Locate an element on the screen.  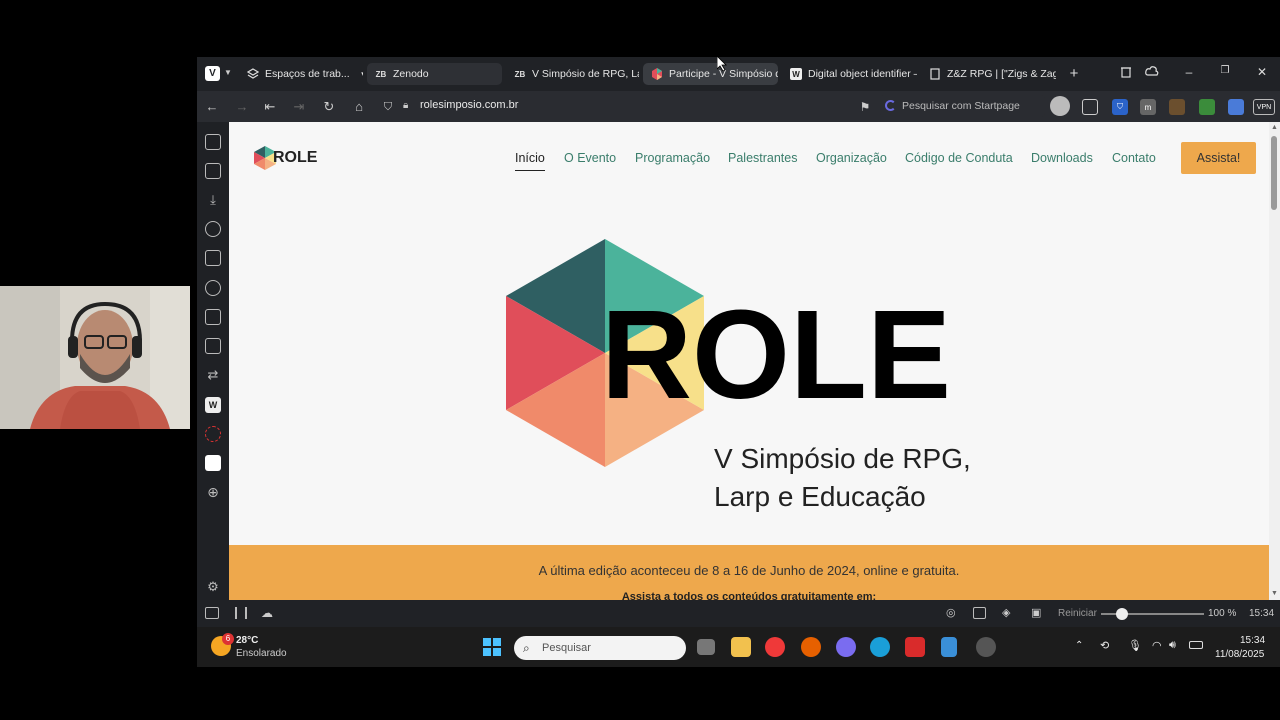
sync-tray-icon: ⟲ is located at coordinates (1104, 645).